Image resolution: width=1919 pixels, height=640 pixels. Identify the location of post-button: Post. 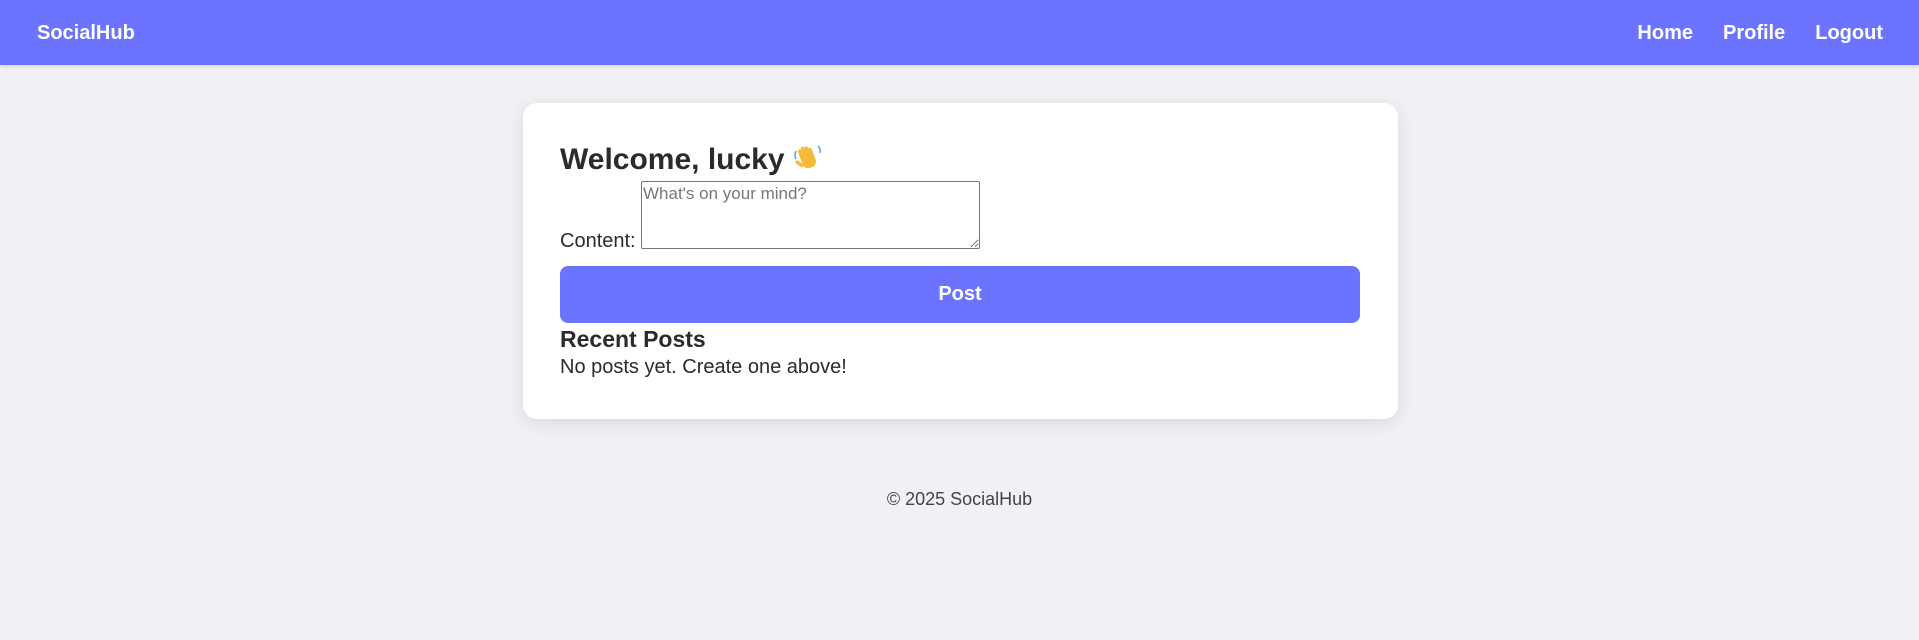
(960, 294).